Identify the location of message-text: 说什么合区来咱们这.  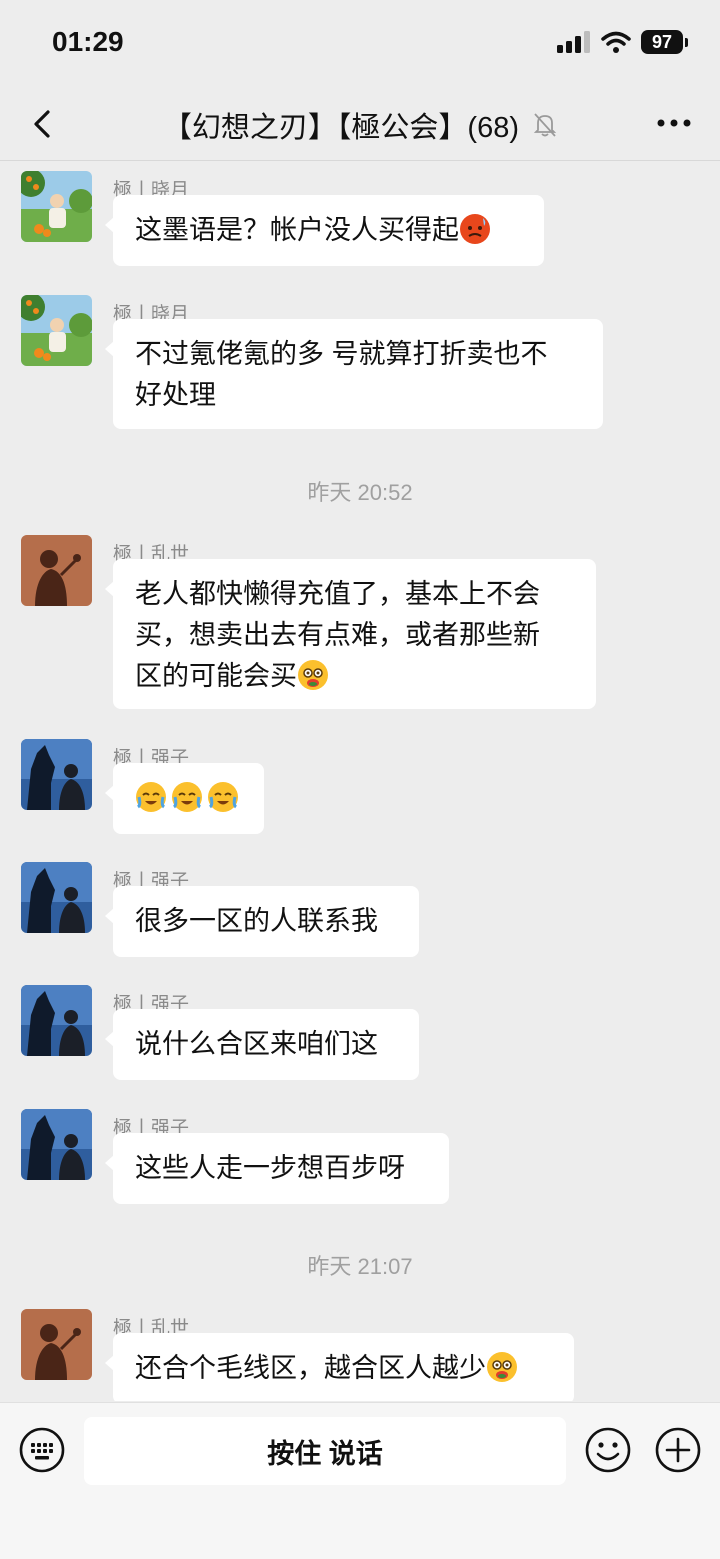
(256, 1044).